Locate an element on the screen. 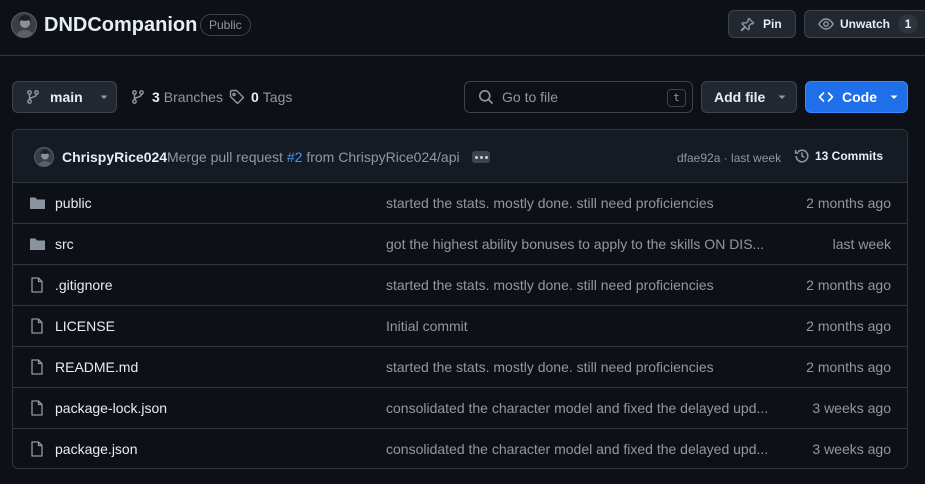 This screenshot has height=484, width=925. branches-link: 3 Branches is located at coordinates (176, 97).